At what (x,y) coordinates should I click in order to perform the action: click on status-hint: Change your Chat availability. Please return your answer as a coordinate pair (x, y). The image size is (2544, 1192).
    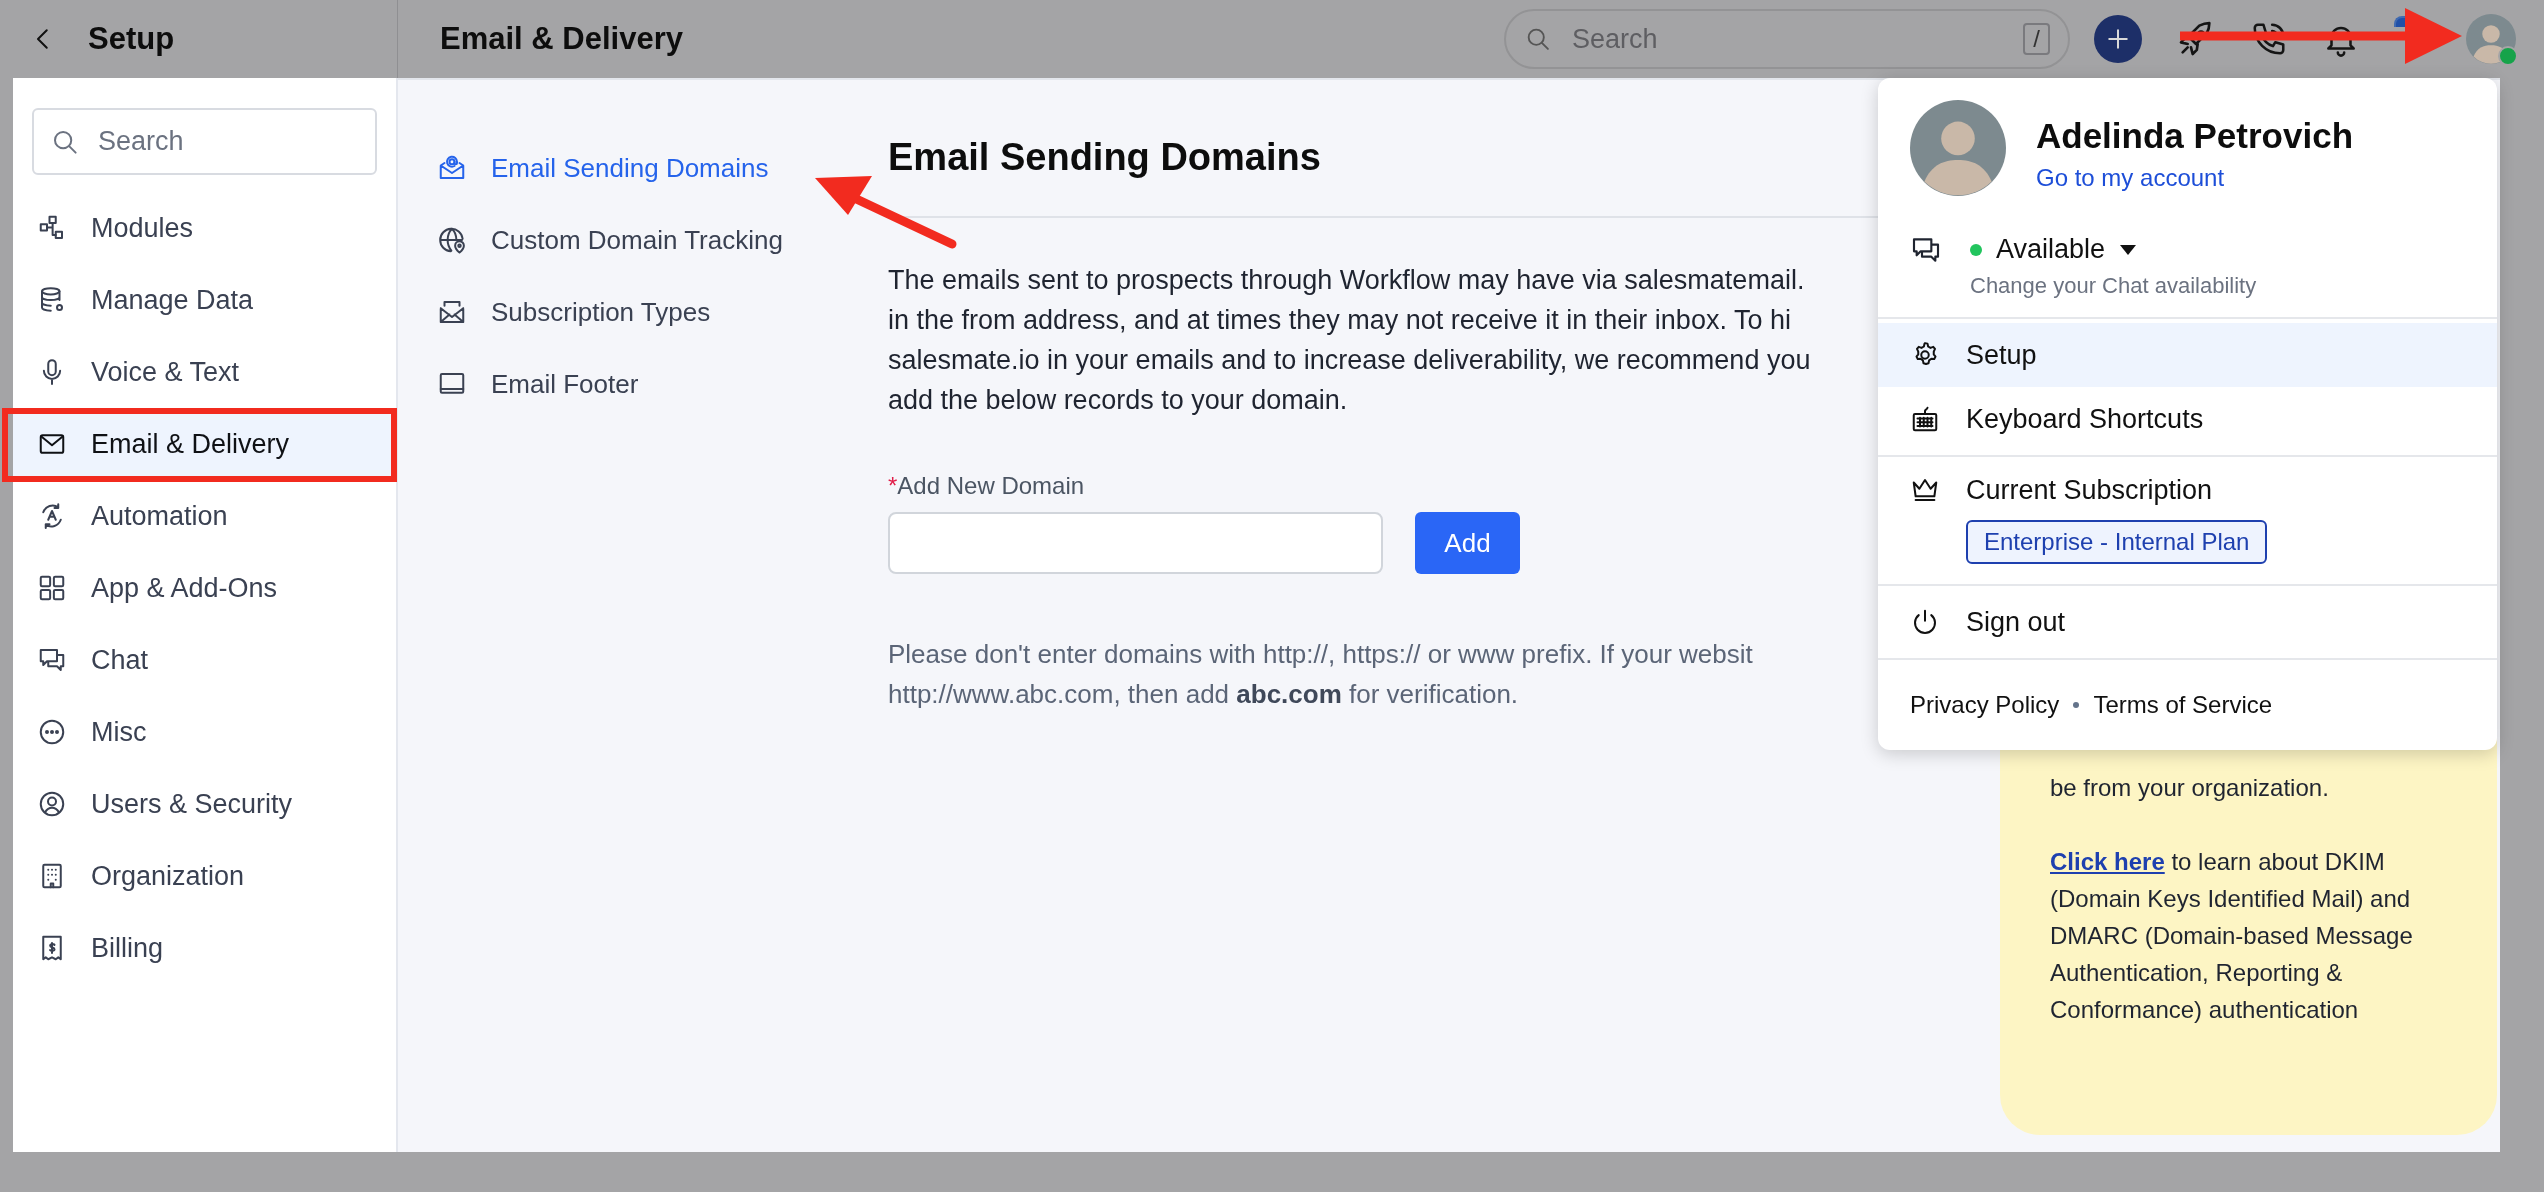
    Looking at the image, I should click on (2113, 286).